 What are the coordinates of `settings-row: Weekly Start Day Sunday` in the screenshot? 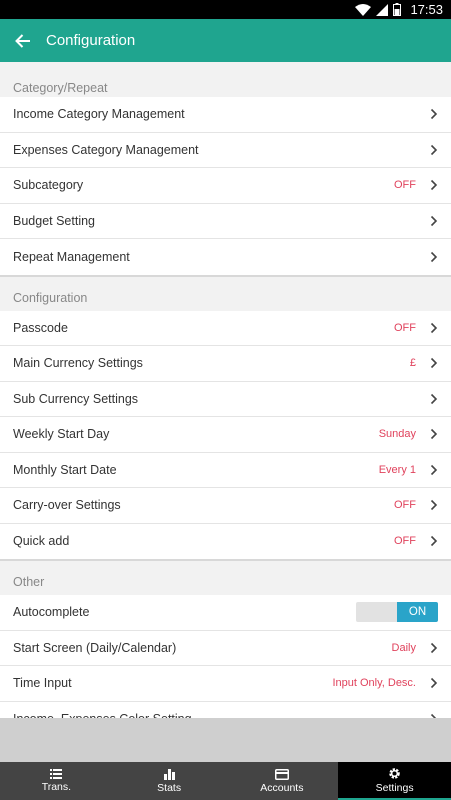 It's located at (225, 435).